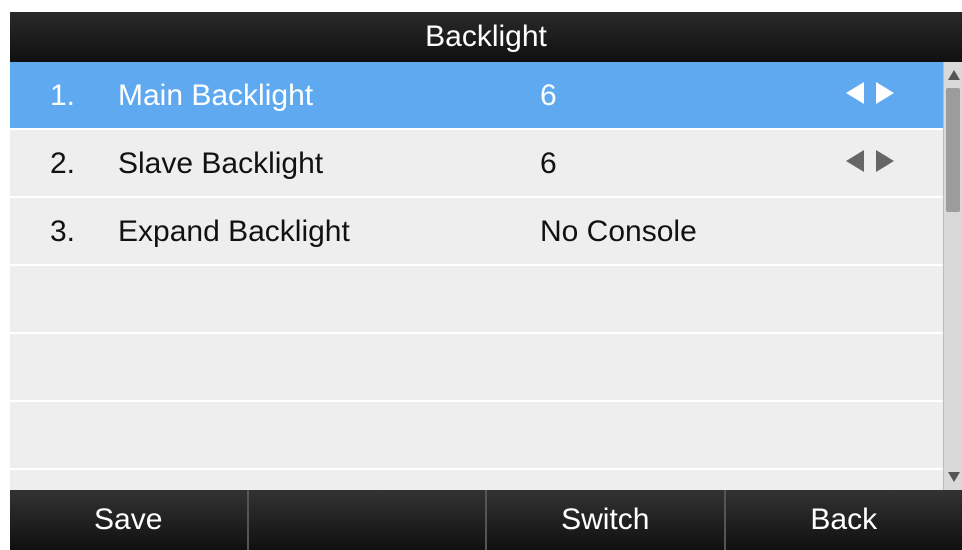 This screenshot has height=550, width=962. What do you see at coordinates (234, 231) in the screenshot?
I see `item-label: Expand Backlight` at bounding box center [234, 231].